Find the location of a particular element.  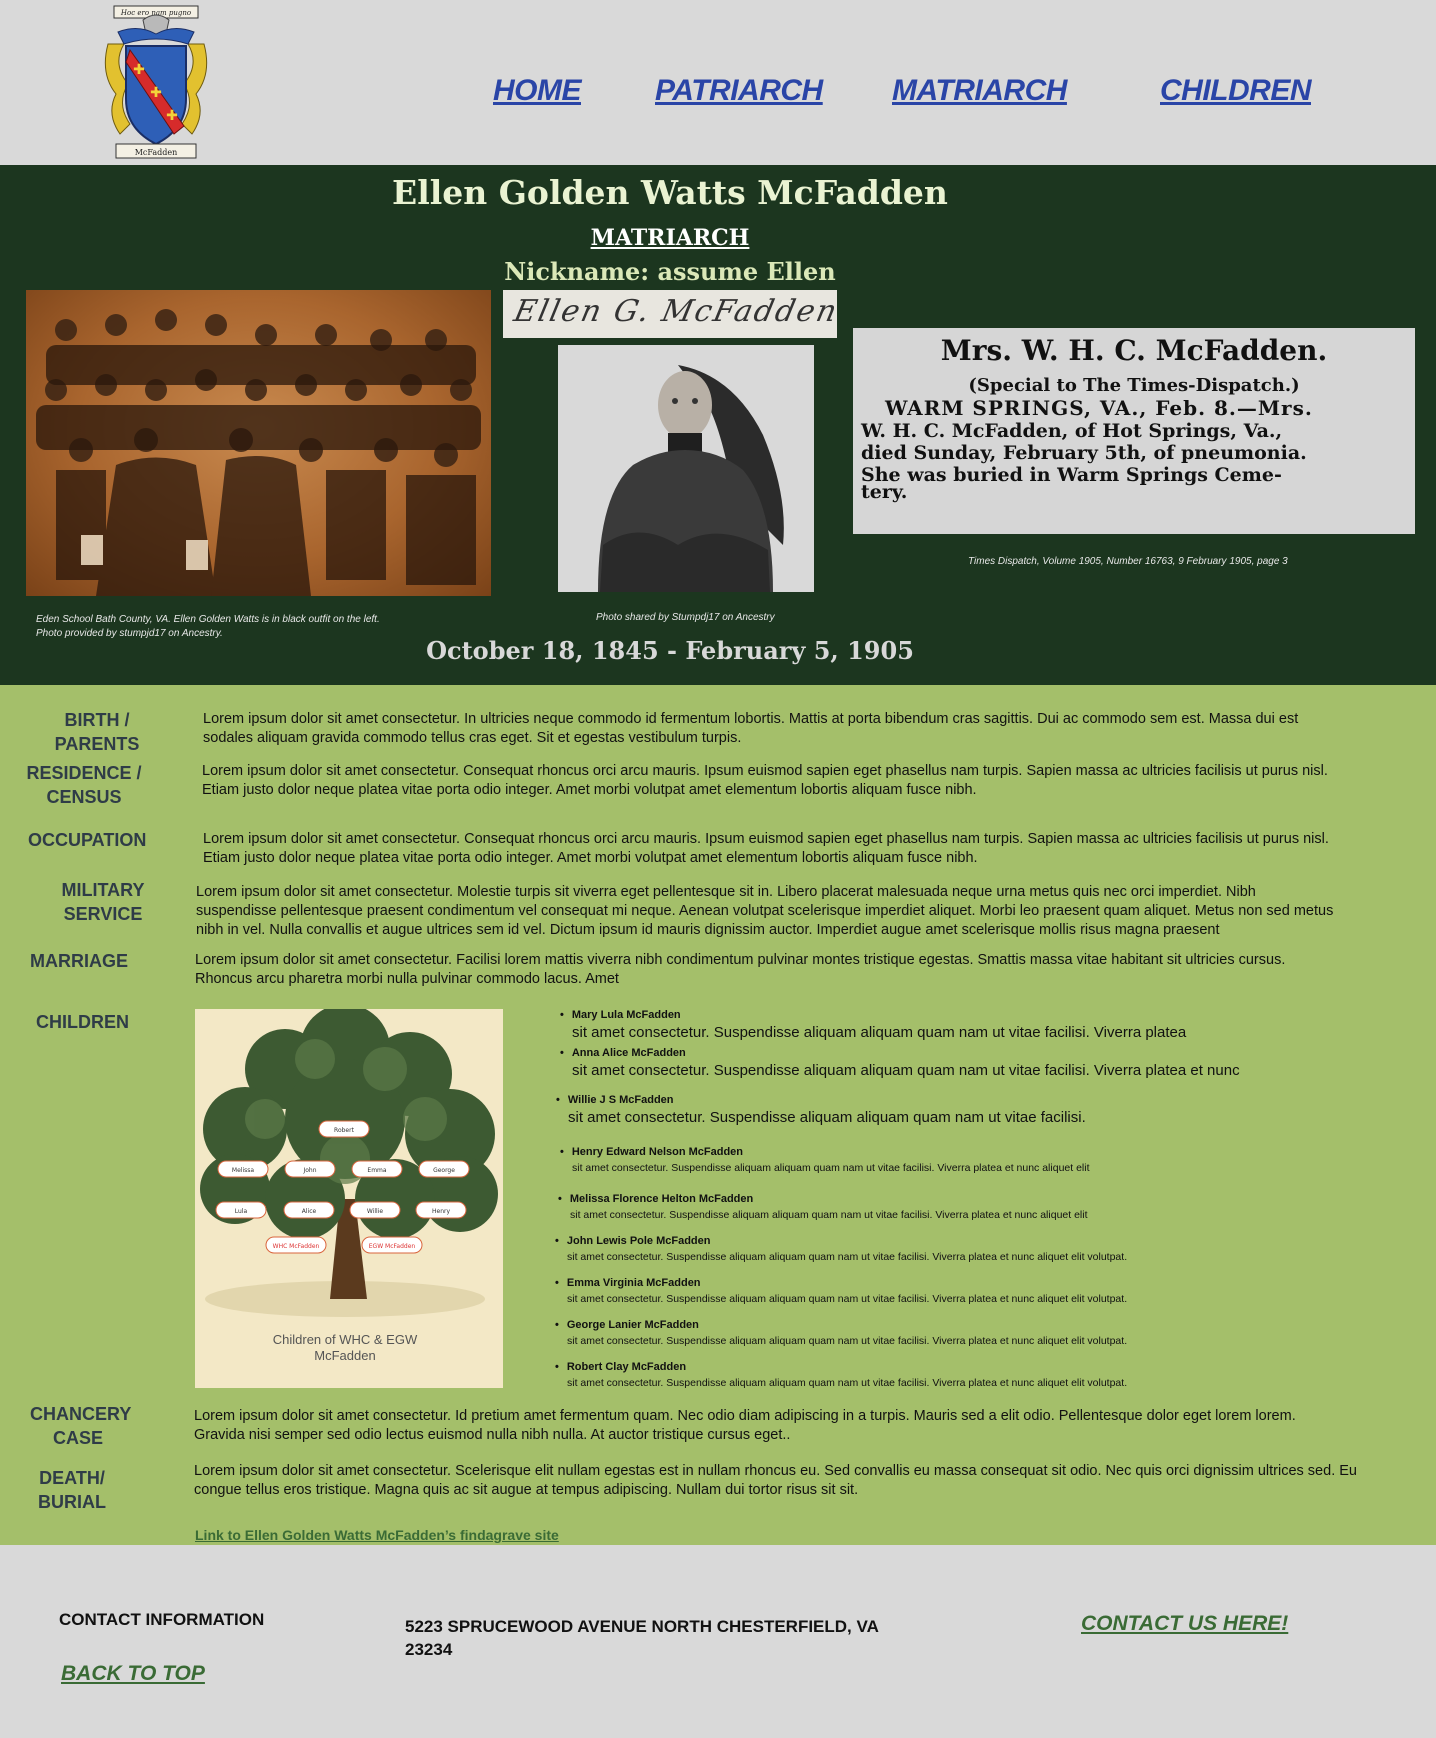

marriage-label: MARRIAGE is located at coordinates (79, 961).